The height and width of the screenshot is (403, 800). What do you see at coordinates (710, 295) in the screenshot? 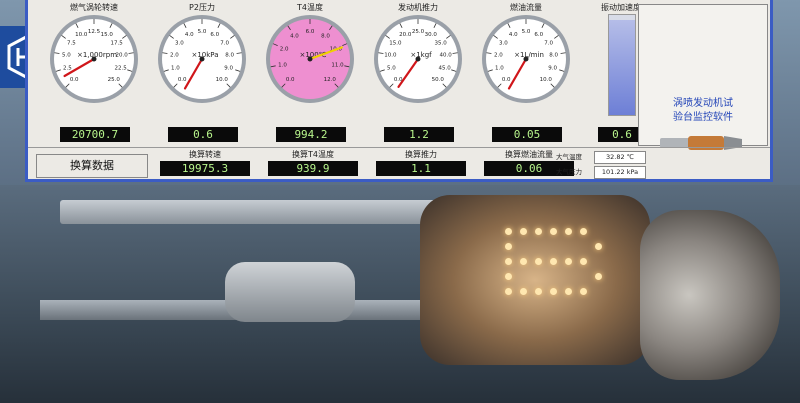
I see `engine-nozzle` at bounding box center [710, 295].